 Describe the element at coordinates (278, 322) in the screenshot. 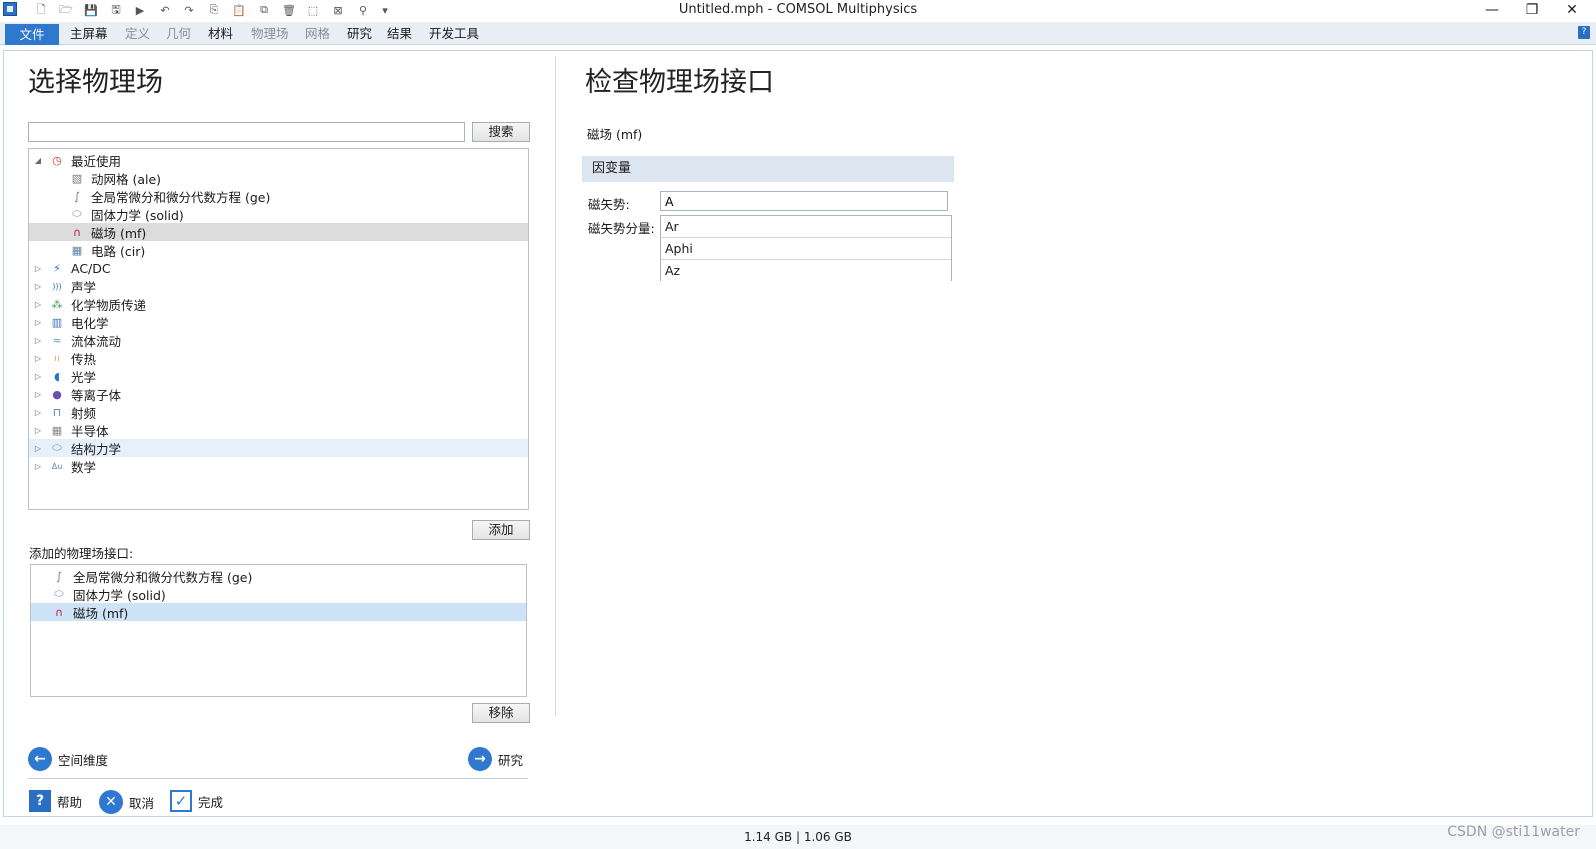

I see `tree-item: ▷ ▥ 电化学` at that location.